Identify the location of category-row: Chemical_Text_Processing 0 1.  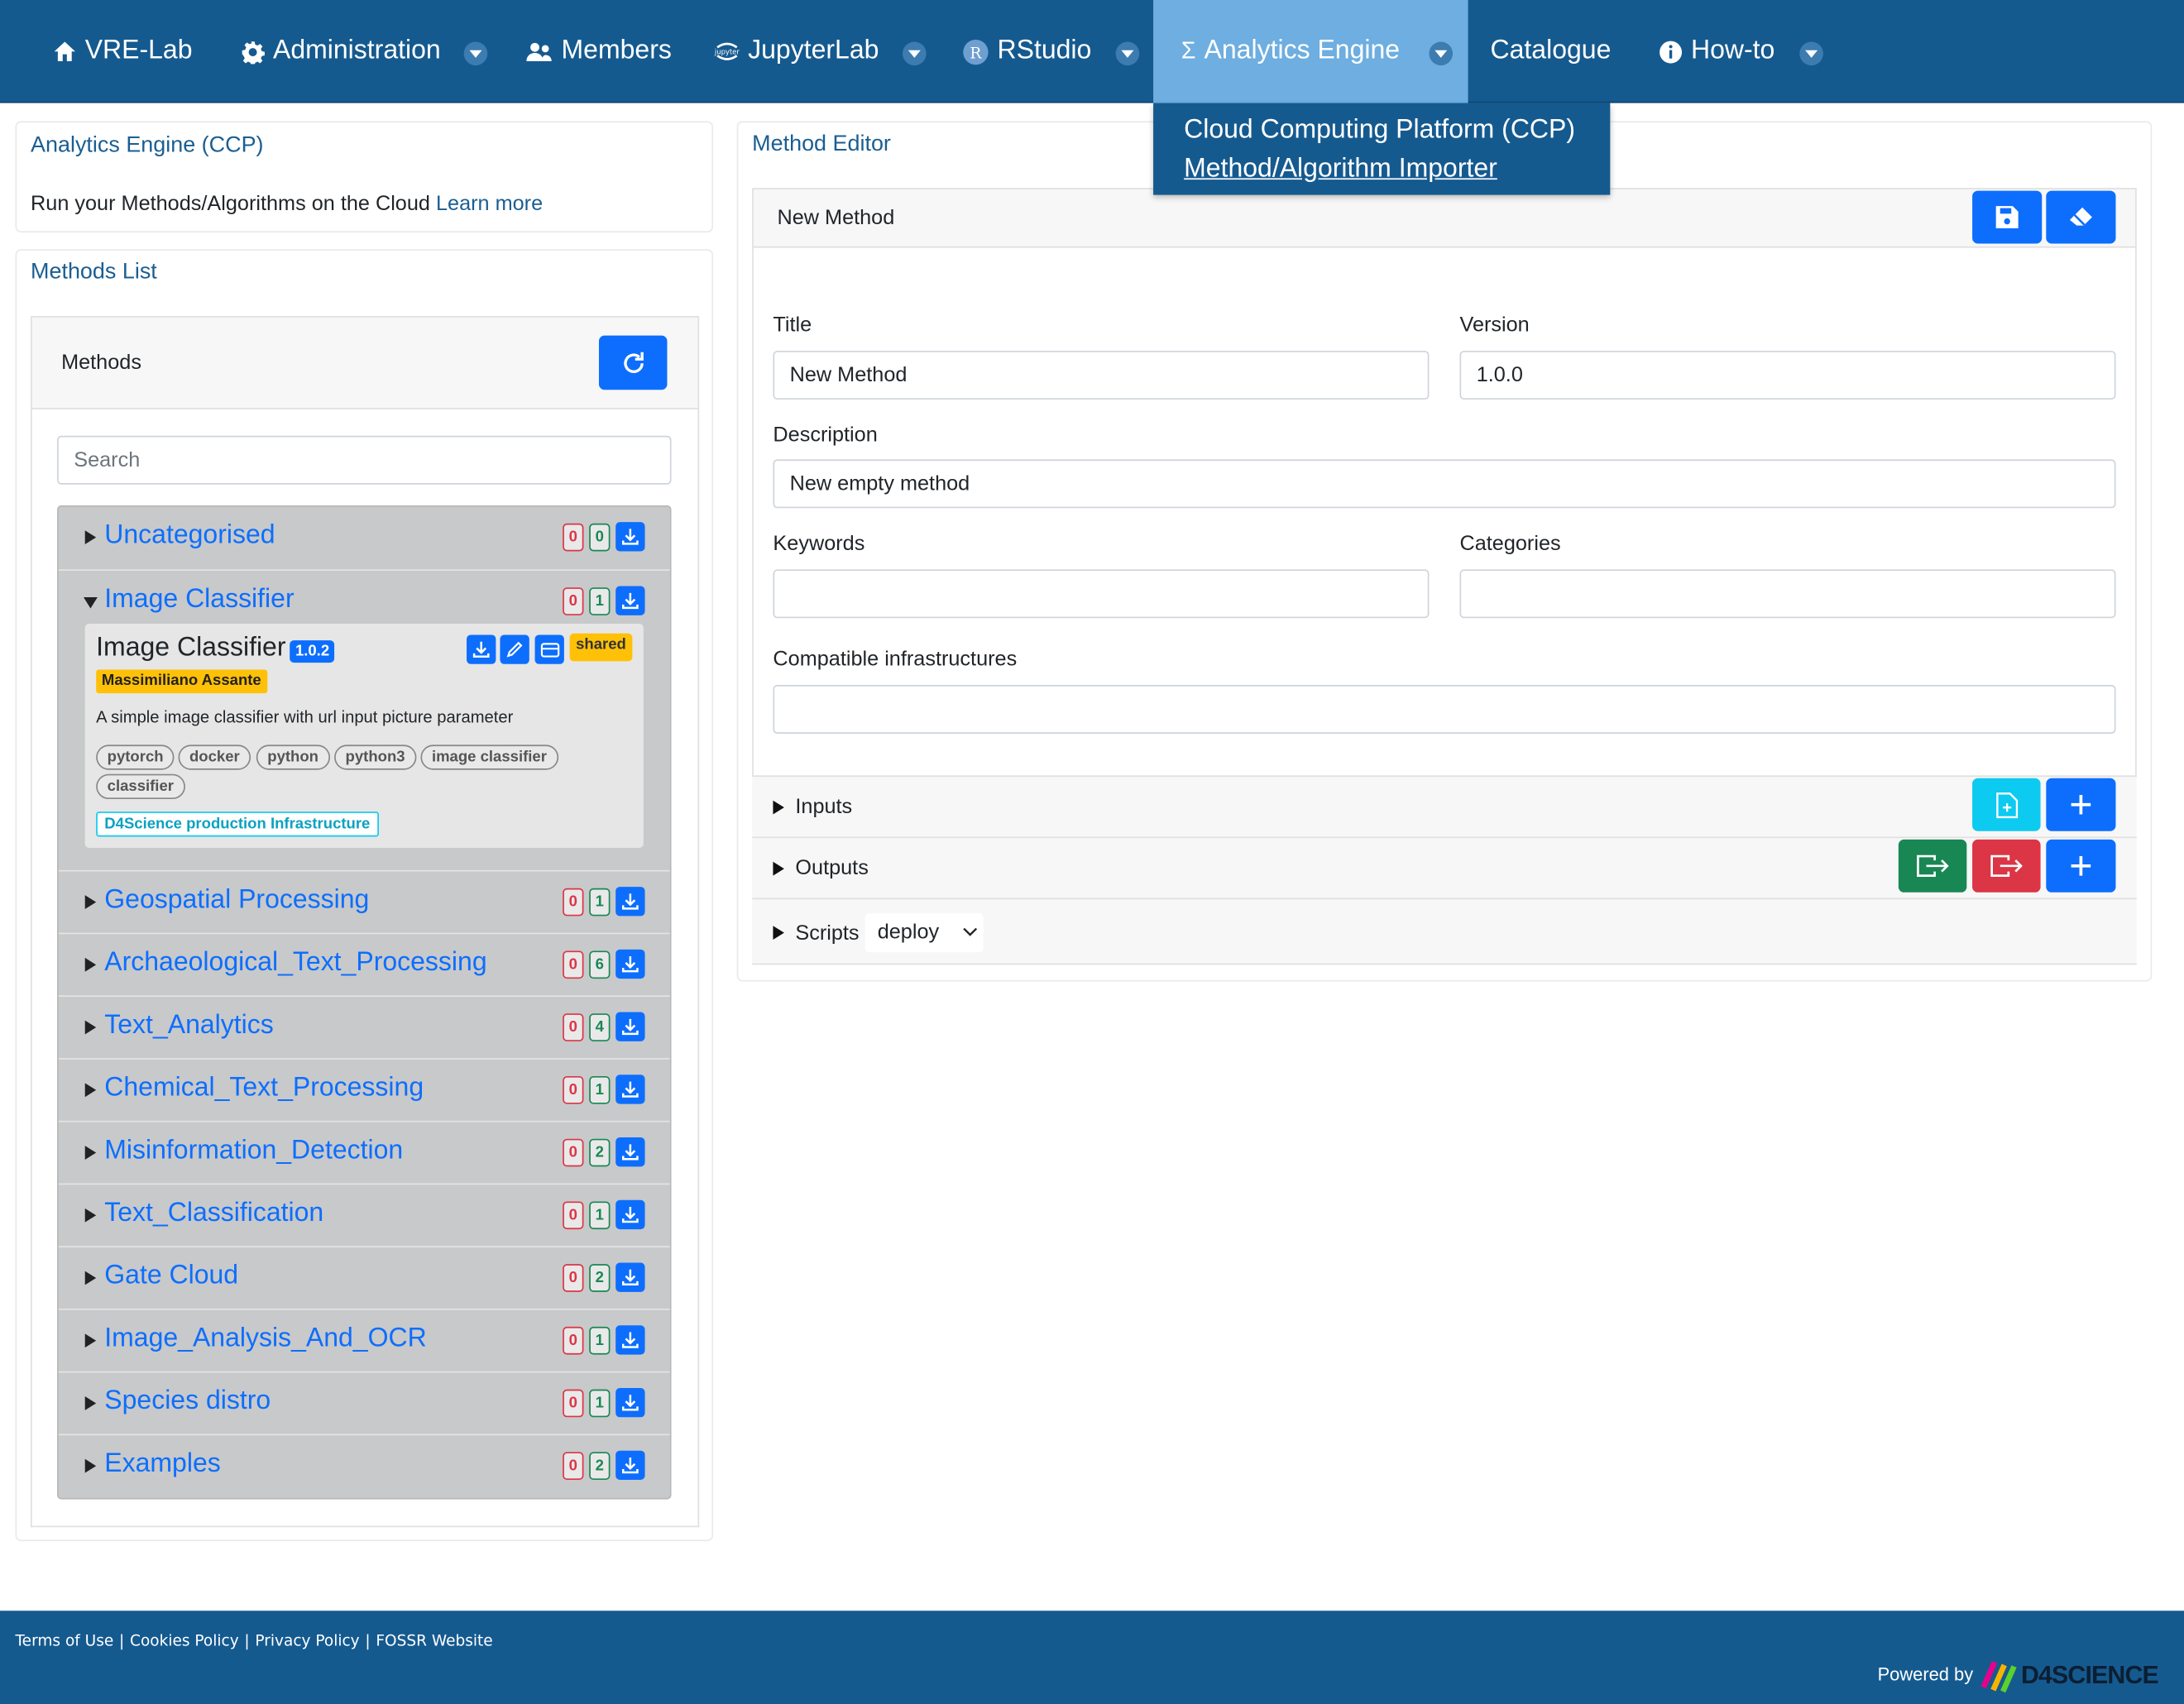
(364, 1089).